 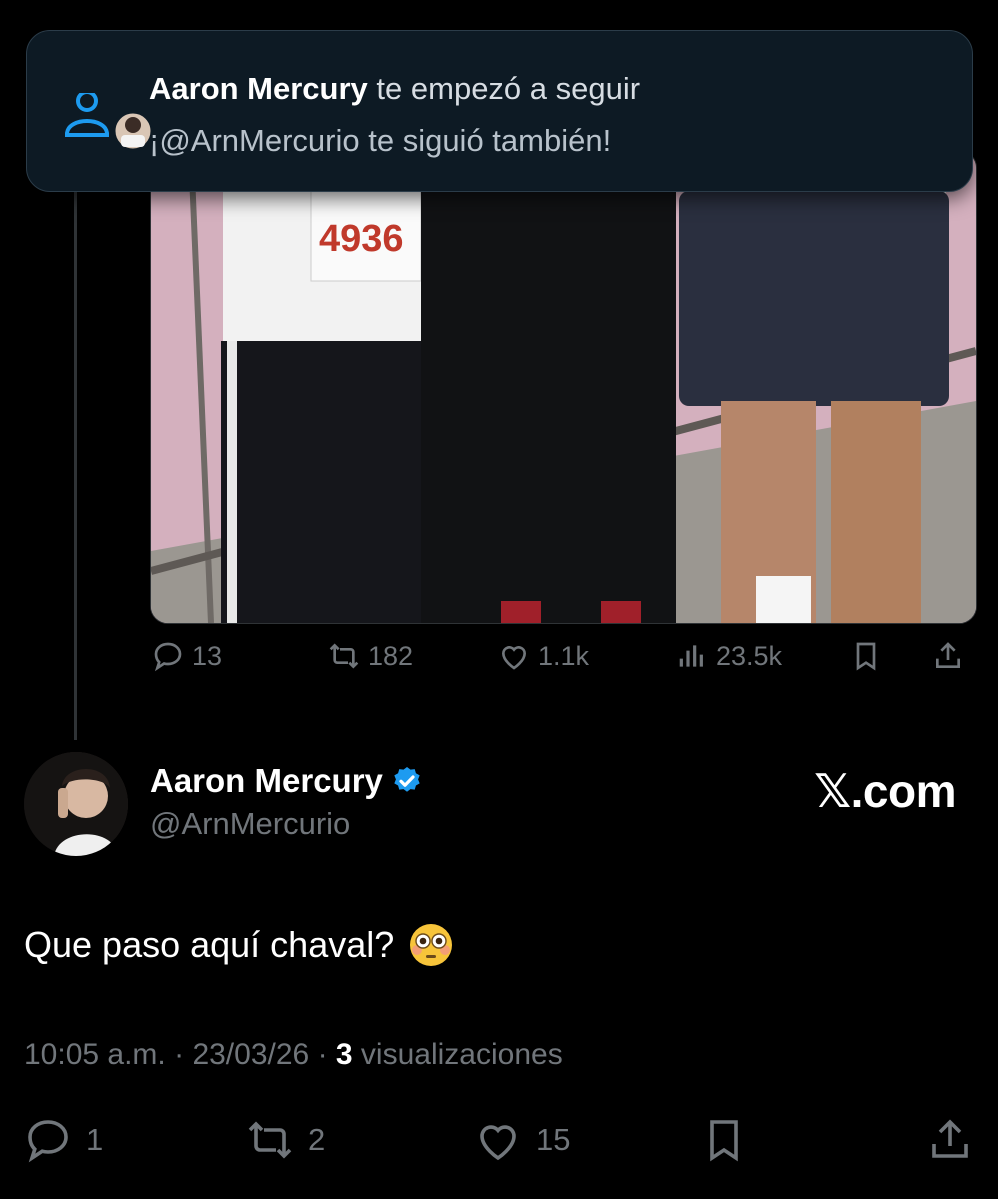 I want to click on quoted-bookmark-button, so click(x=866, y=656).